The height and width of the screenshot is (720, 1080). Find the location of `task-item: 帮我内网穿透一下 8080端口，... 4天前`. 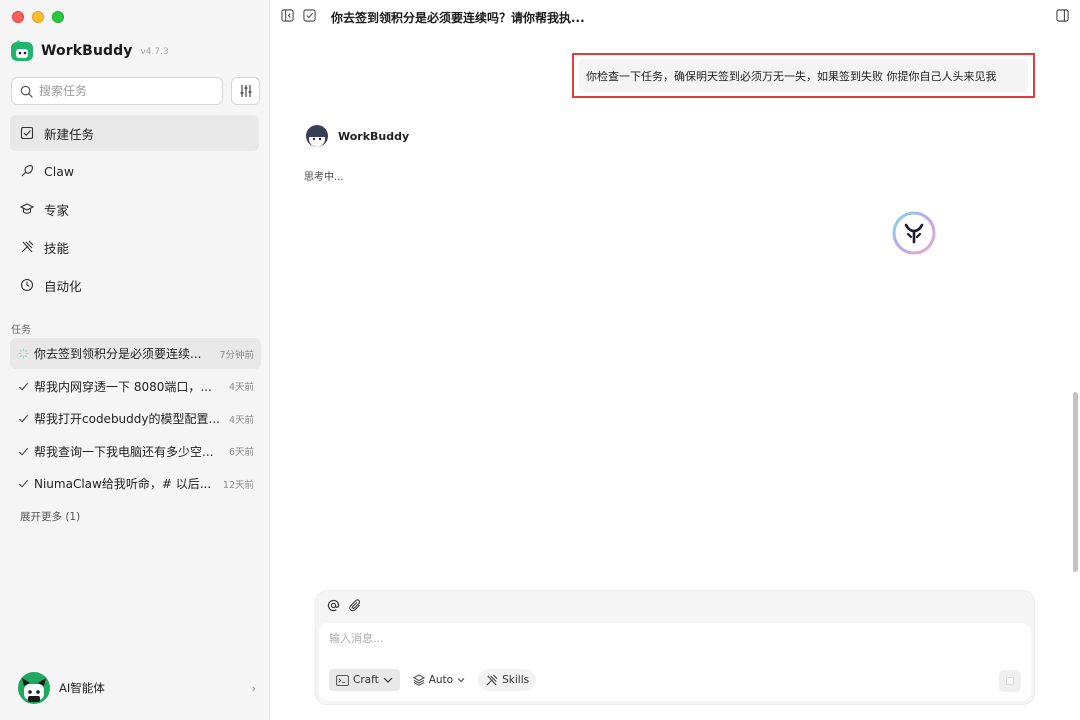

task-item: 帮我内网穿透一下 8080端口，... 4天前 is located at coordinates (135, 386).